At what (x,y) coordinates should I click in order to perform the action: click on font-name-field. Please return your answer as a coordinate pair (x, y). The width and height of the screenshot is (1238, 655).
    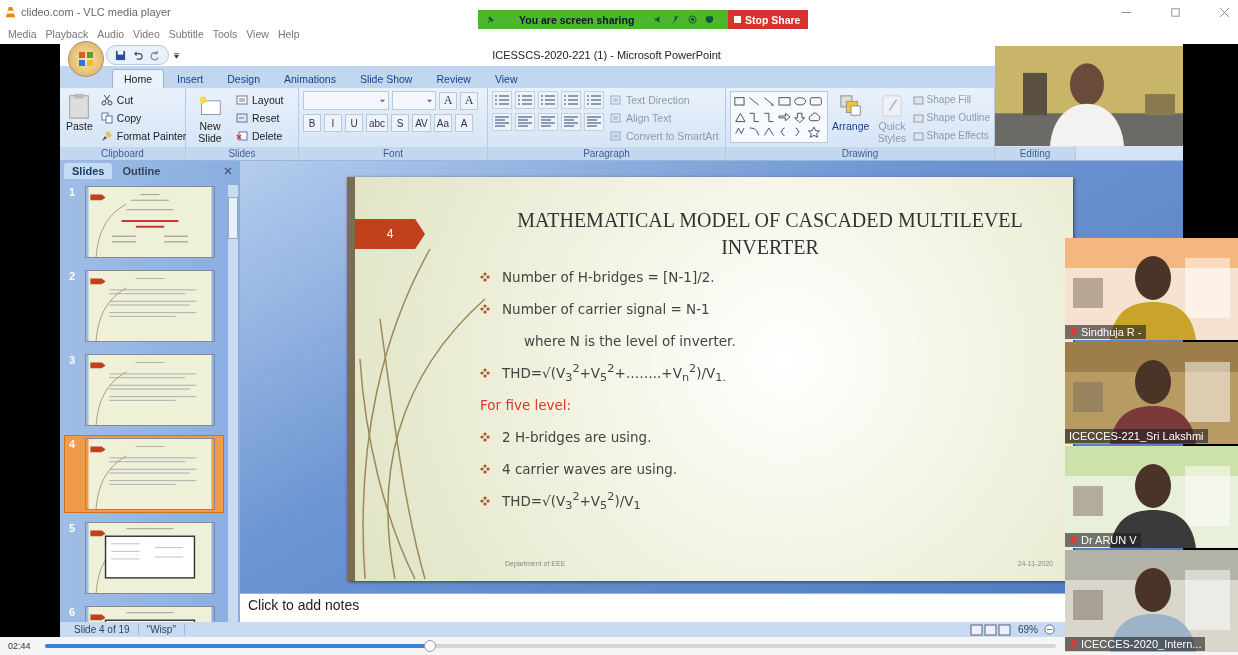
    Looking at the image, I should click on (346, 100).